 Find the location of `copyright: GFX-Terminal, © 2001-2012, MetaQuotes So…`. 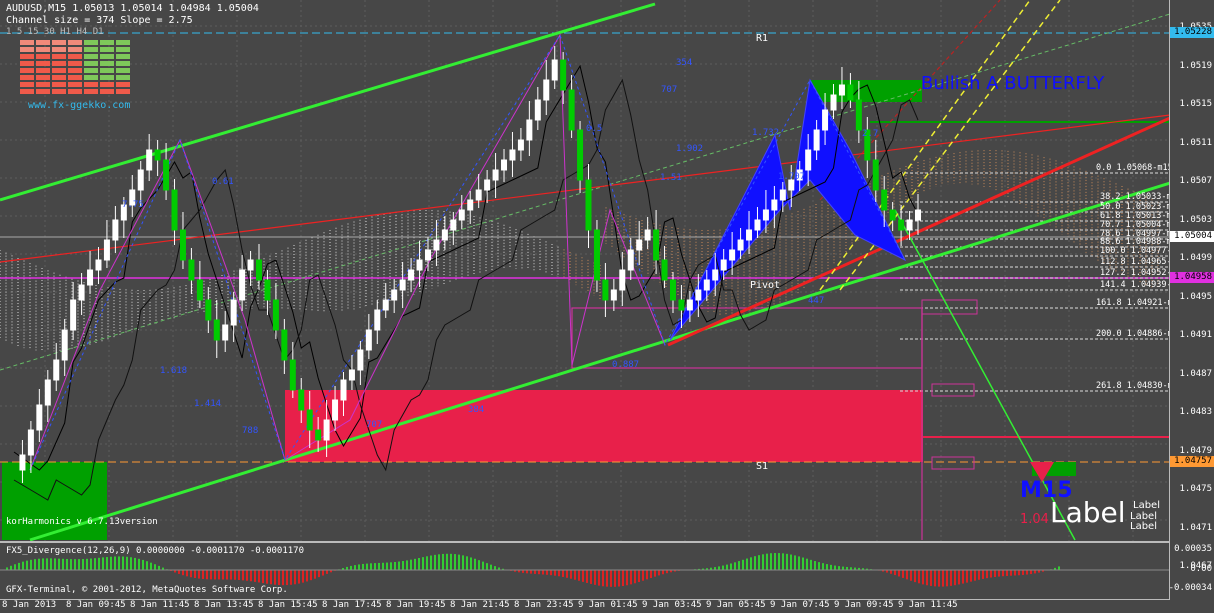

copyright: GFX-Terminal, © 2001-2012, MetaQuotes So… is located at coordinates (147, 590).